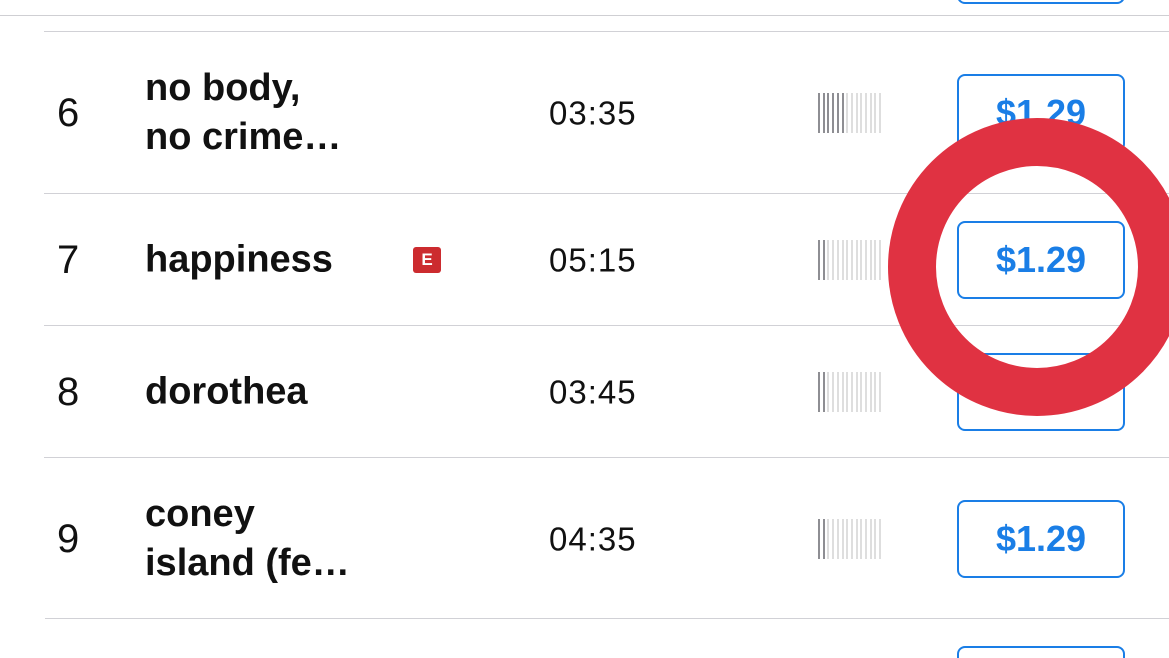 The width and height of the screenshot is (1169, 658). What do you see at coordinates (239, 259) in the screenshot?
I see `track-title: happiness` at bounding box center [239, 259].